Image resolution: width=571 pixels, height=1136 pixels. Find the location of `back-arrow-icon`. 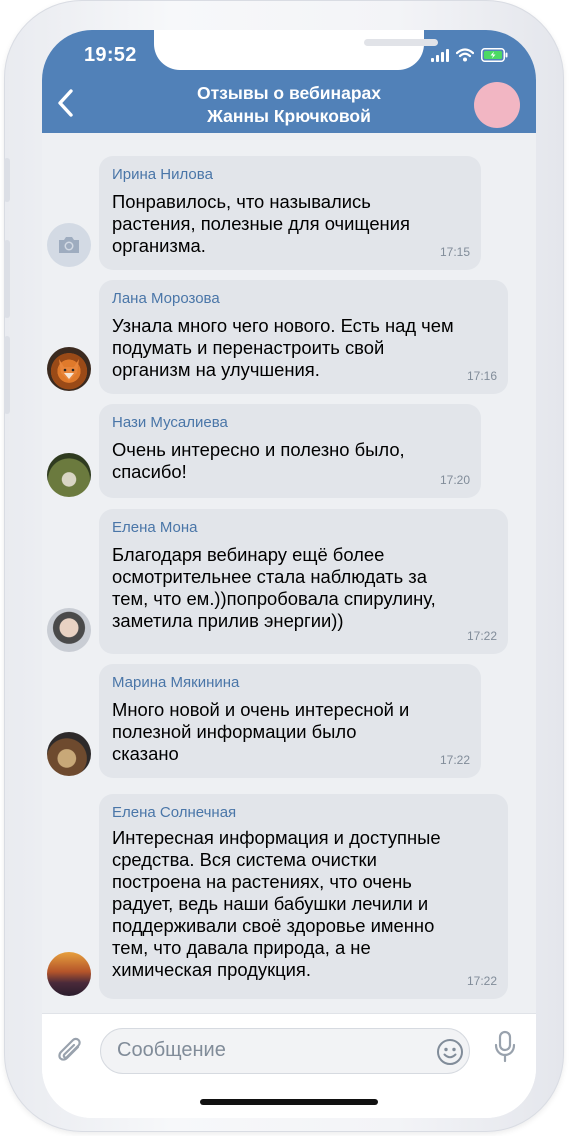

back-arrow-icon is located at coordinates (66, 103).